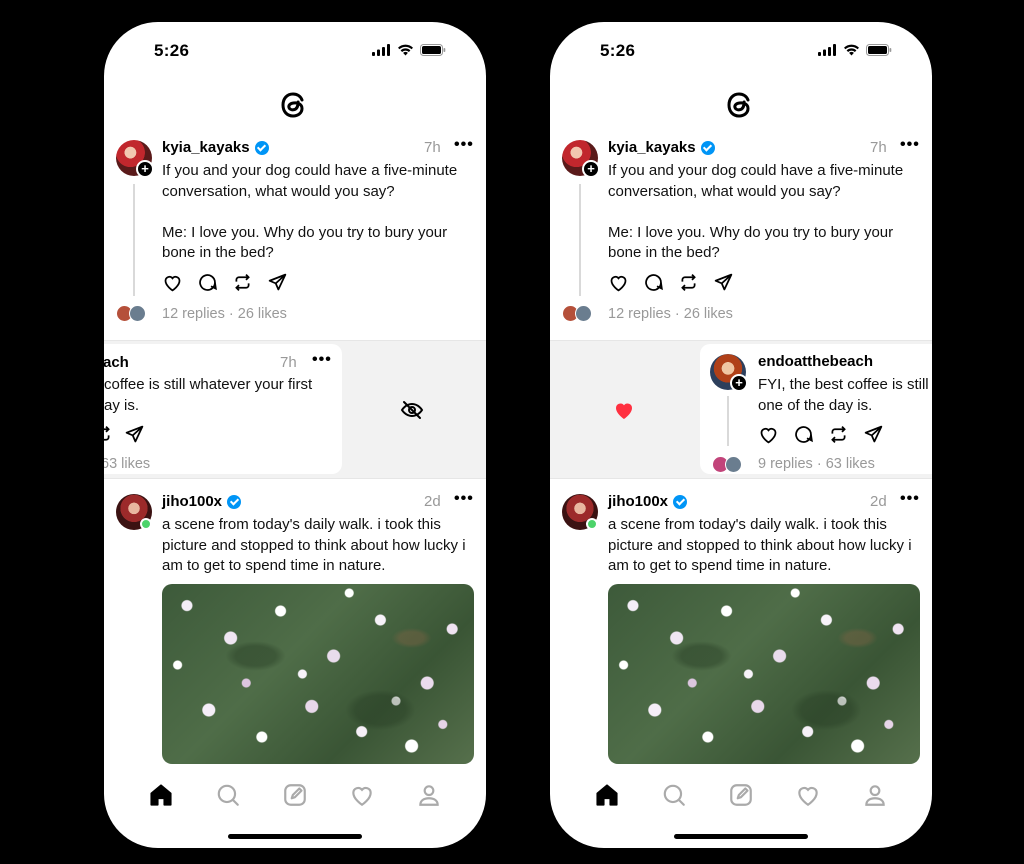  Describe the element at coordinates (208, 384) in the screenshot. I see `post-text-line-1: coffee is still whatever your first` at that location.